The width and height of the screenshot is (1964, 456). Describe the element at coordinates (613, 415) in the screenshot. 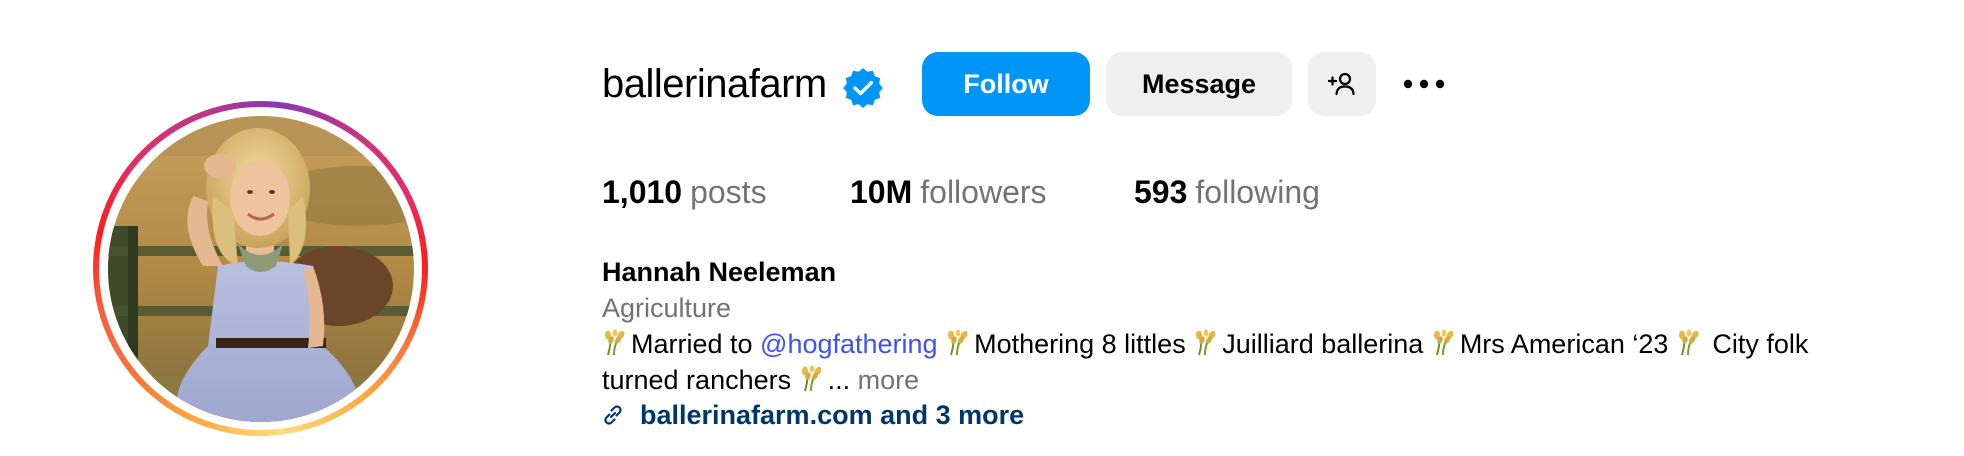

I see `link-icon` at that location.